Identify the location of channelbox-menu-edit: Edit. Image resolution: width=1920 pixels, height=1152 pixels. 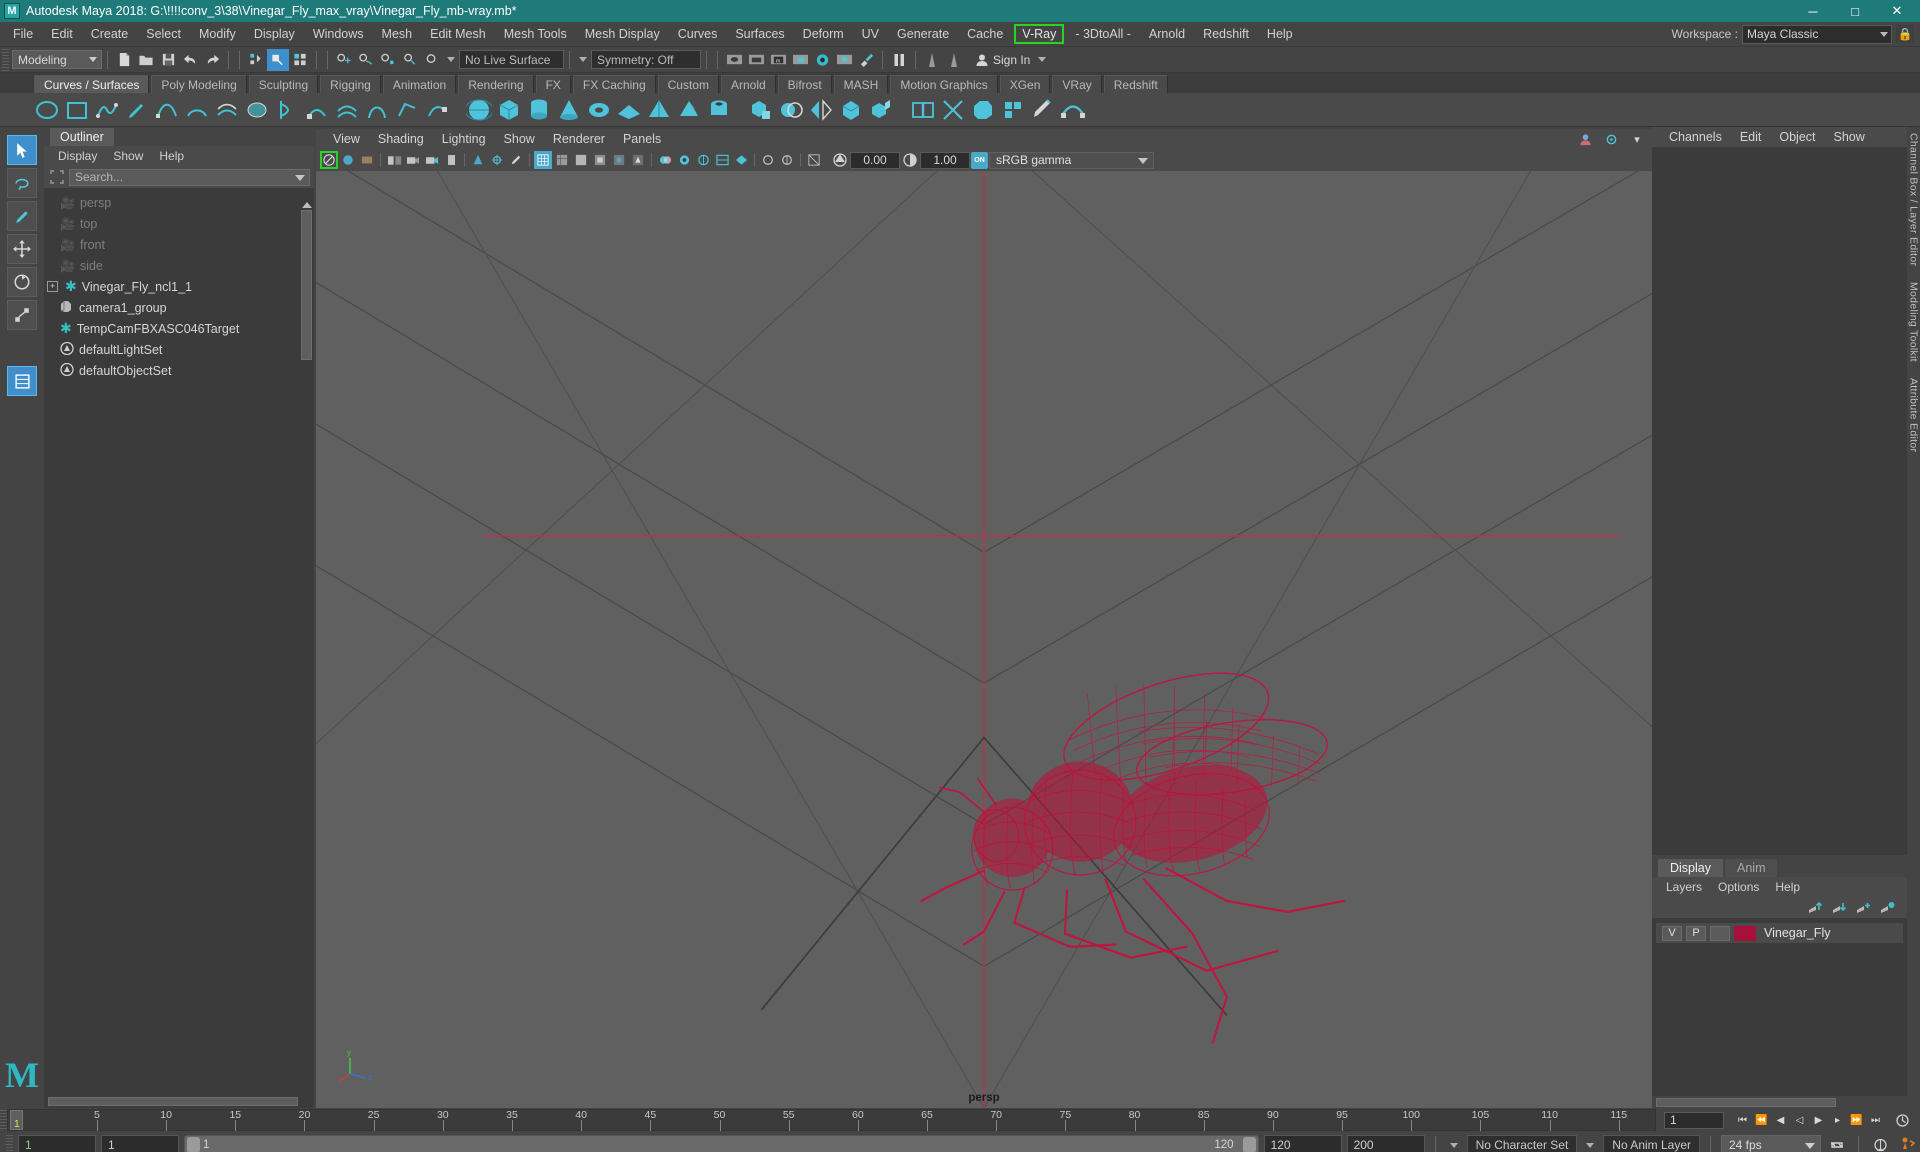
(1751, 137).